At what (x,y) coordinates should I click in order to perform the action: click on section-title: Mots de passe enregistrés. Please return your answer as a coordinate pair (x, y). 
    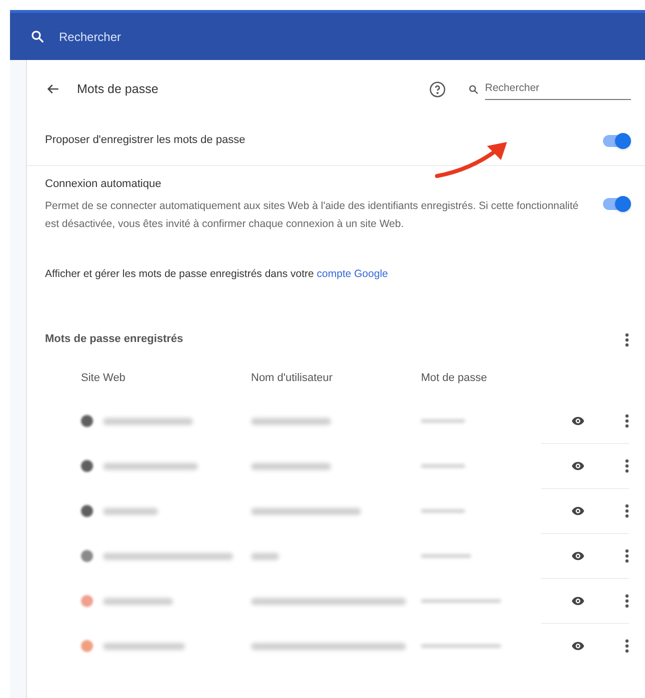
    Looking at the image, I should click on (114, 340).